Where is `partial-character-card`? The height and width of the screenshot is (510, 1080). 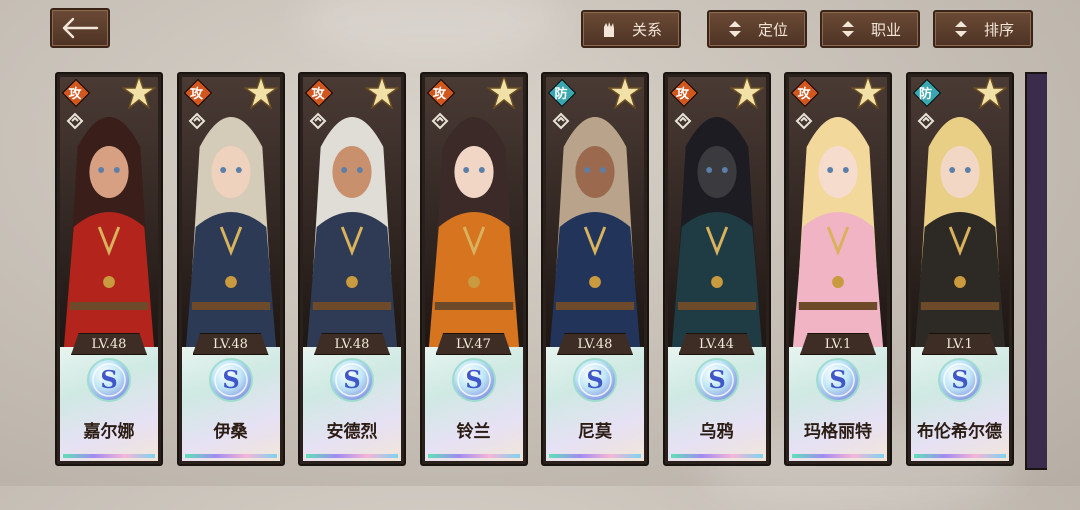 partial-character-card is located at coordinates (1036, 271).